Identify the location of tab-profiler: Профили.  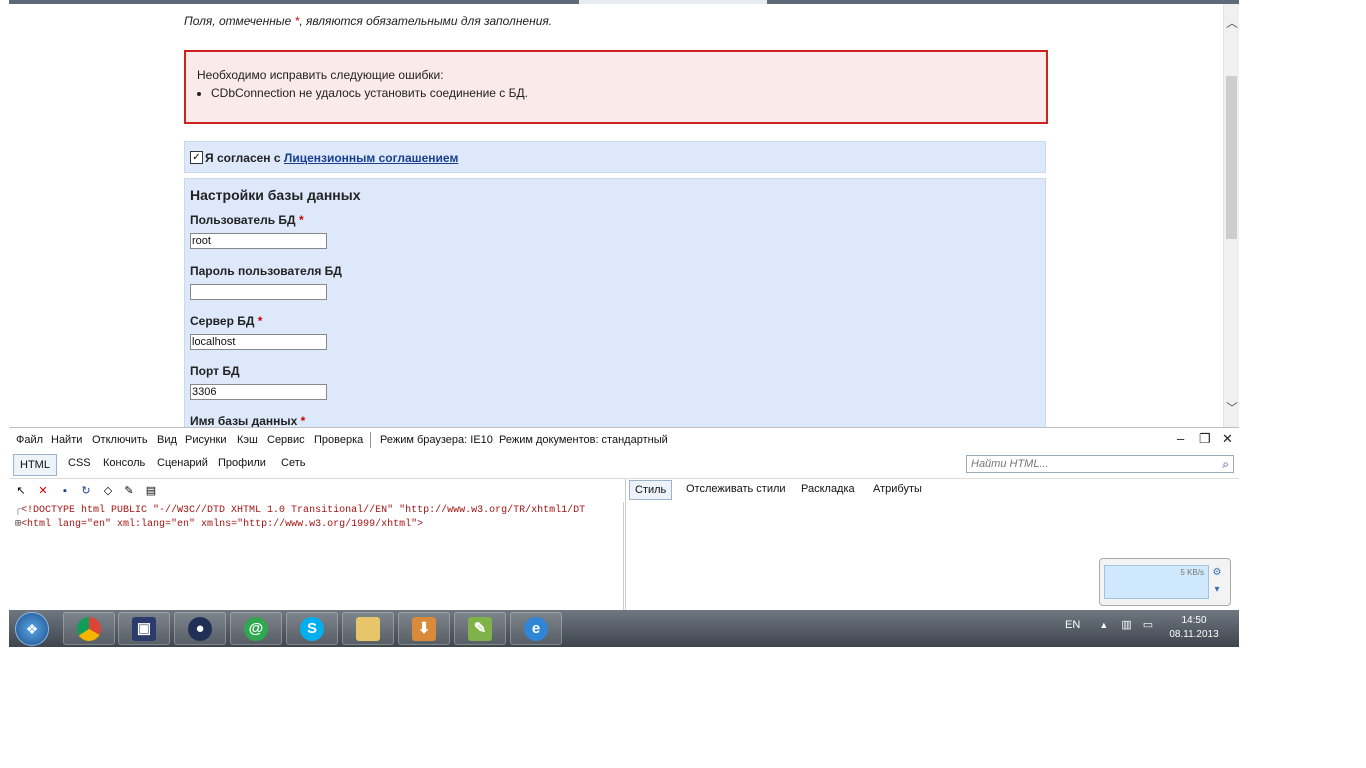
(242, 463).